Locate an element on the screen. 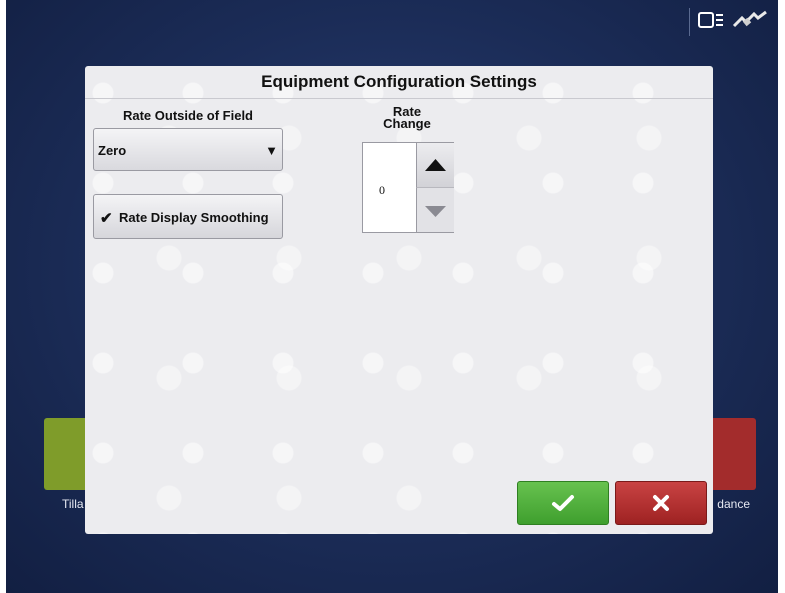 The image size is (785, 593). display-icon is located at coordinates (711, 22).